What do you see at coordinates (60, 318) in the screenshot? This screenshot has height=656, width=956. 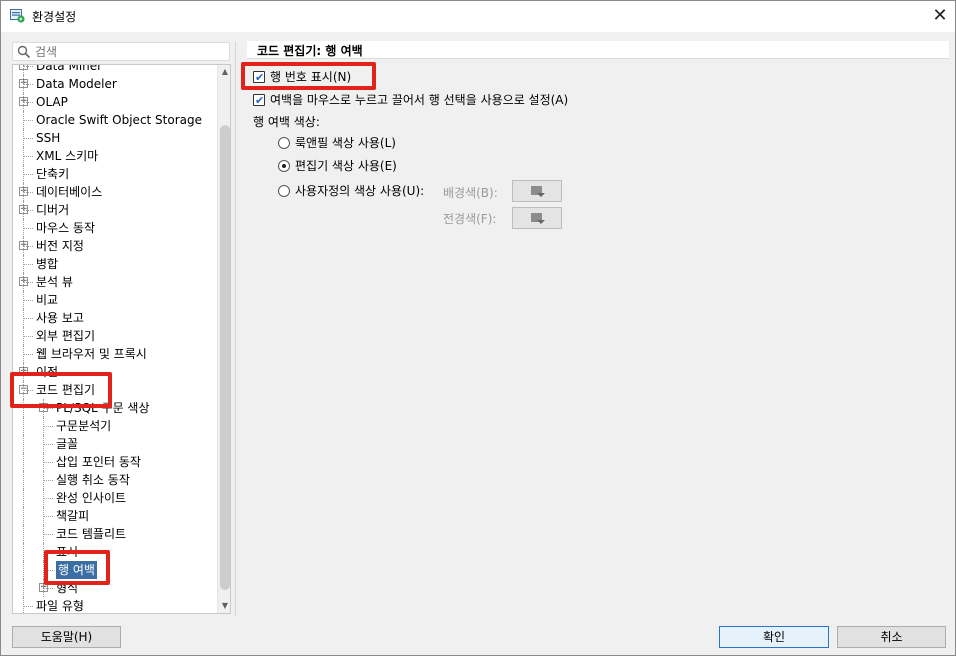 I see `tree-item-label: 사용 보고` at bounding box center [60, 318].